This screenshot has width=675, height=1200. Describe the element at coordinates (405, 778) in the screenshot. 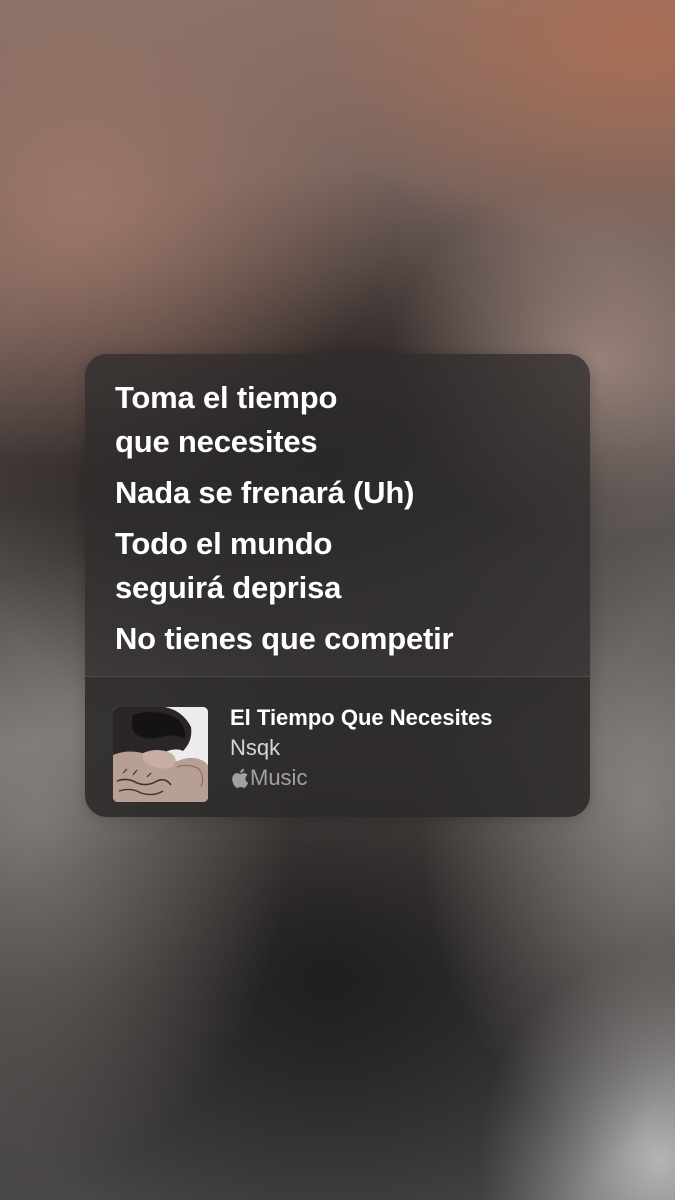

I see `apple-music-label: Music` at that location.